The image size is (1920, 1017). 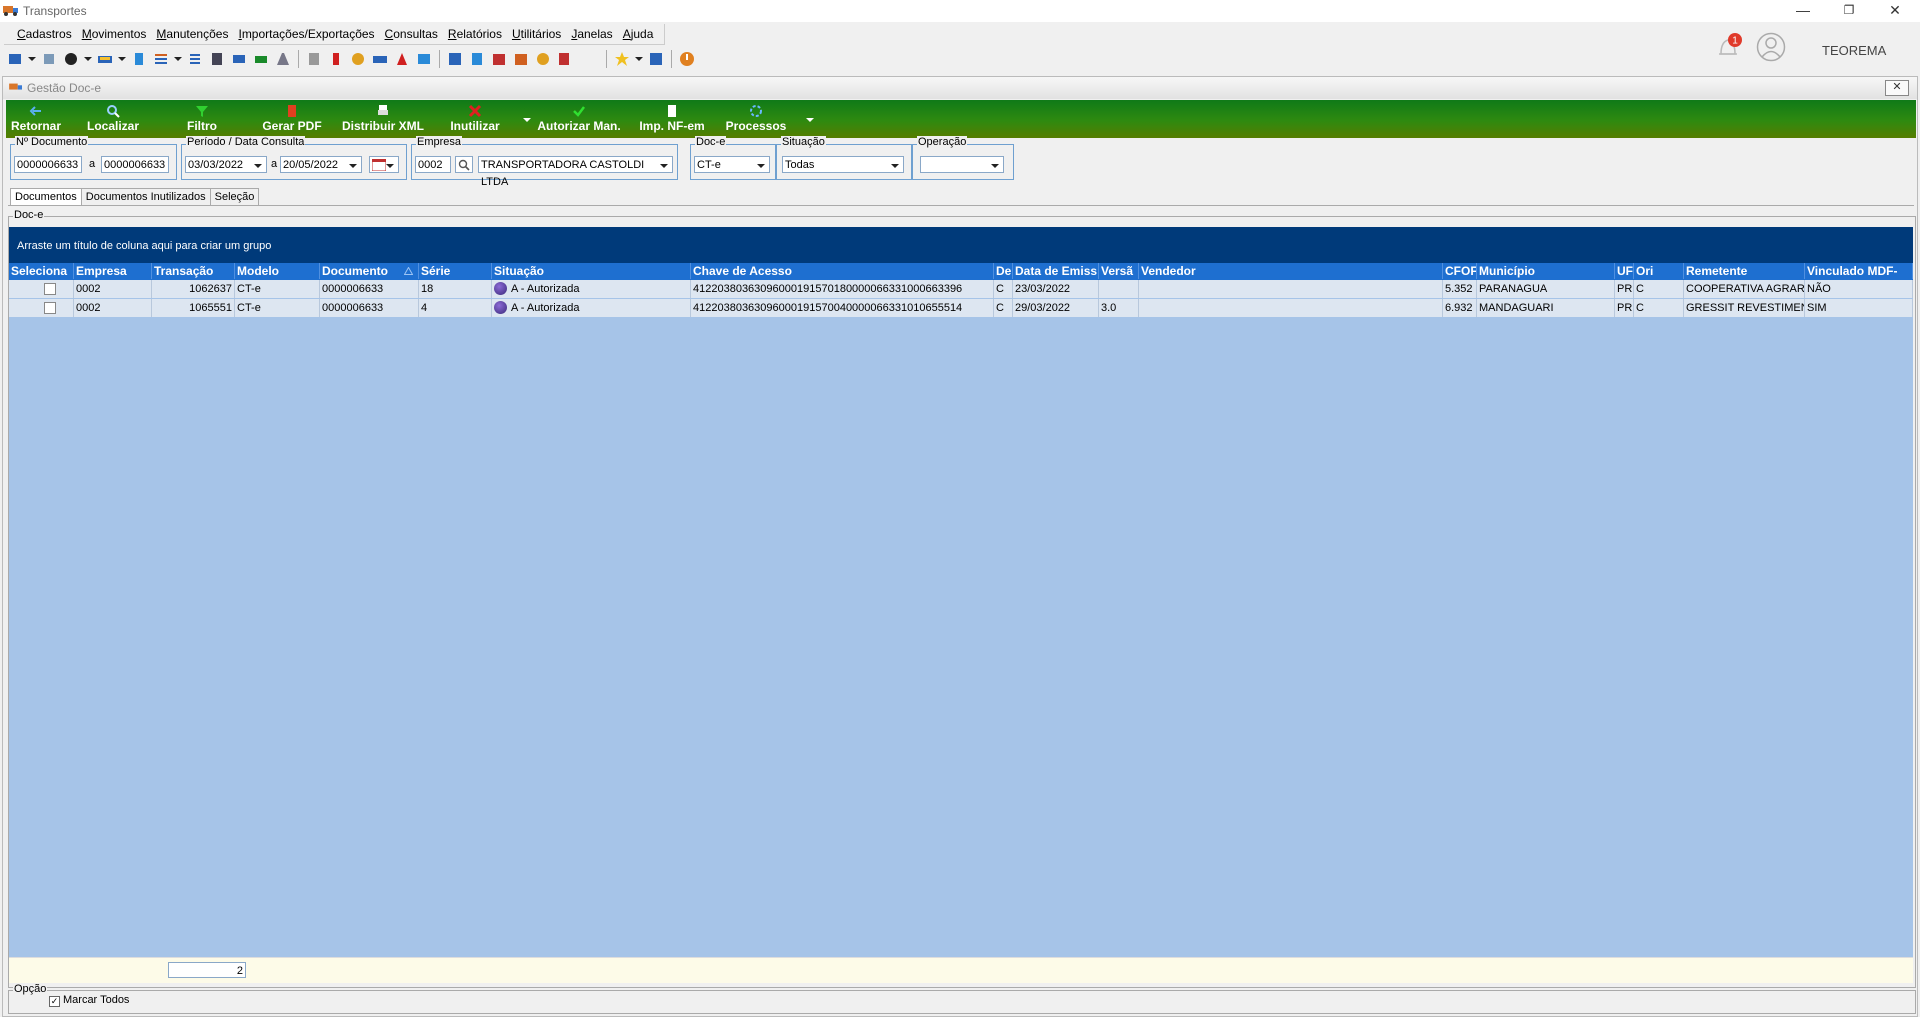 What do you see at coordinates (591, 271) in the screenshot?
I see `col-situacao: Situação` at bounding box center [591, 271].